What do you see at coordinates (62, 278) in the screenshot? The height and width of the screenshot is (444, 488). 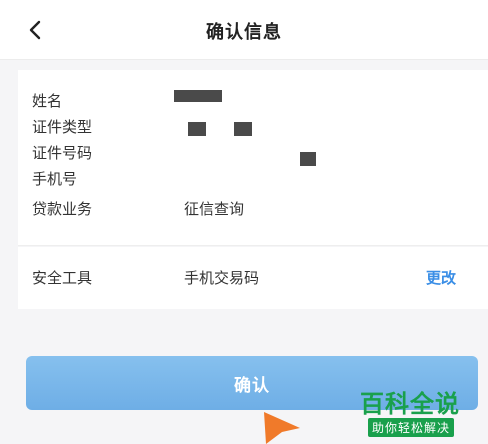 I see `security-tool-label: 安全工具` at bounding box center [62, 278].